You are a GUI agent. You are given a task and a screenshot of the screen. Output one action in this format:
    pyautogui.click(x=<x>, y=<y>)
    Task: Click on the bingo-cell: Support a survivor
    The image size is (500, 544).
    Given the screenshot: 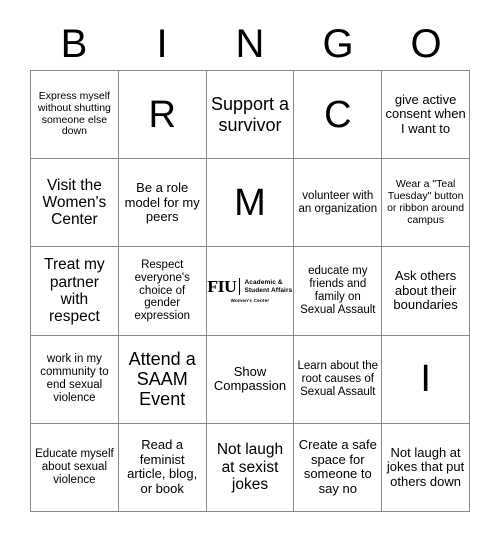 What is the action you would take?
    pyautogui.click(x=250, y=115)
    